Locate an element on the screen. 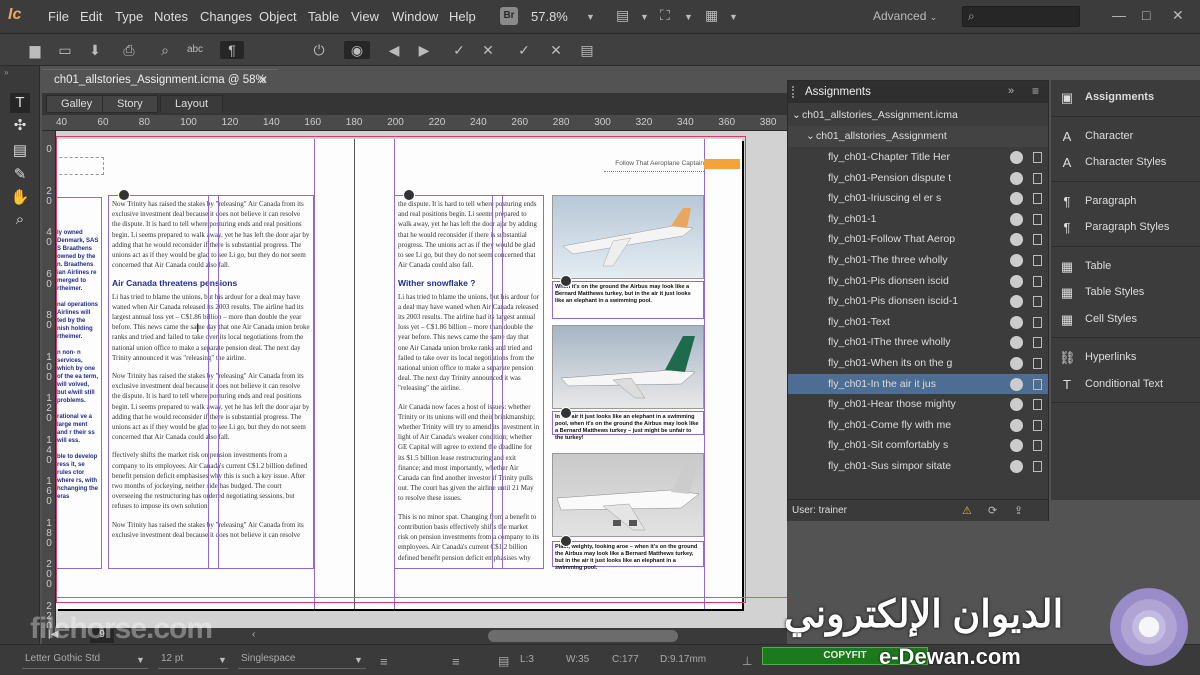 The height and width of the screenshot is (675, 1200). assignment-story-row: fly_ch01-Iriuscing el er s is located at coordinates (918, 198).